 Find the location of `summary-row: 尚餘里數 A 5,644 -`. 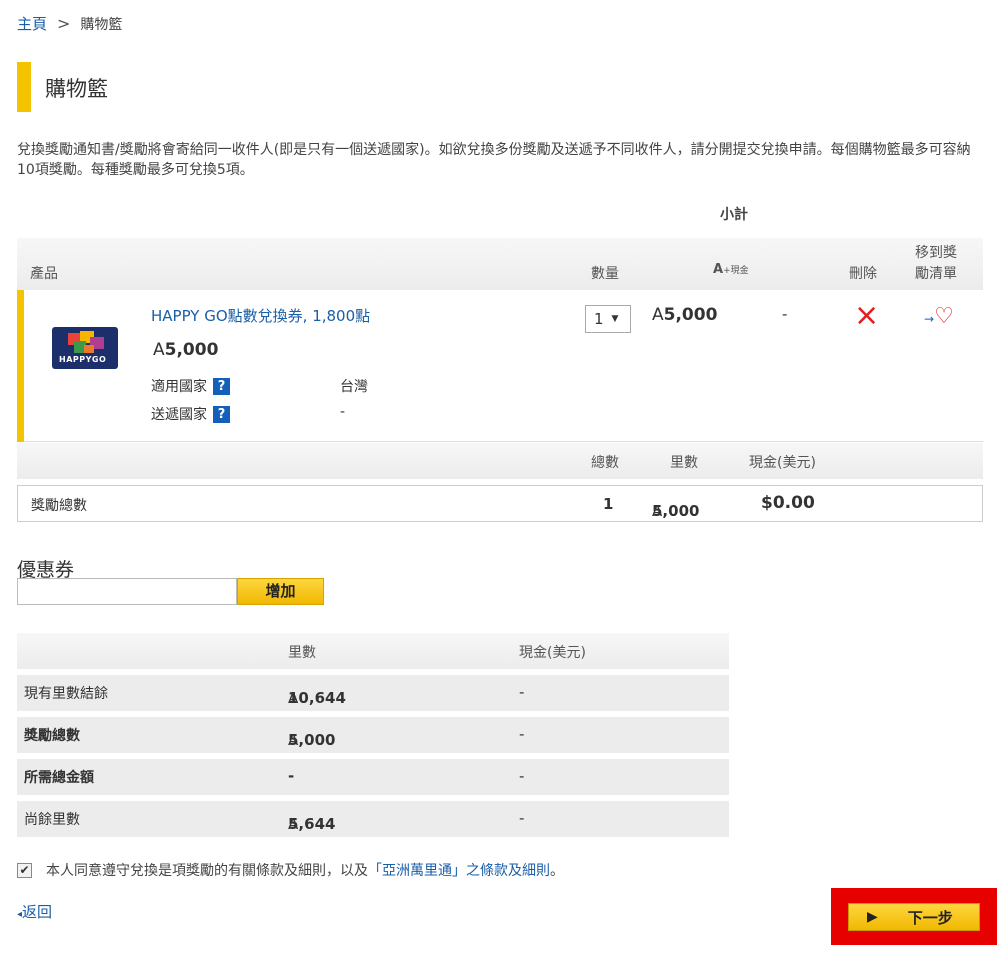

summary-row: 尚餘里數 A 5,644 - is located at coordinates (373, 819).